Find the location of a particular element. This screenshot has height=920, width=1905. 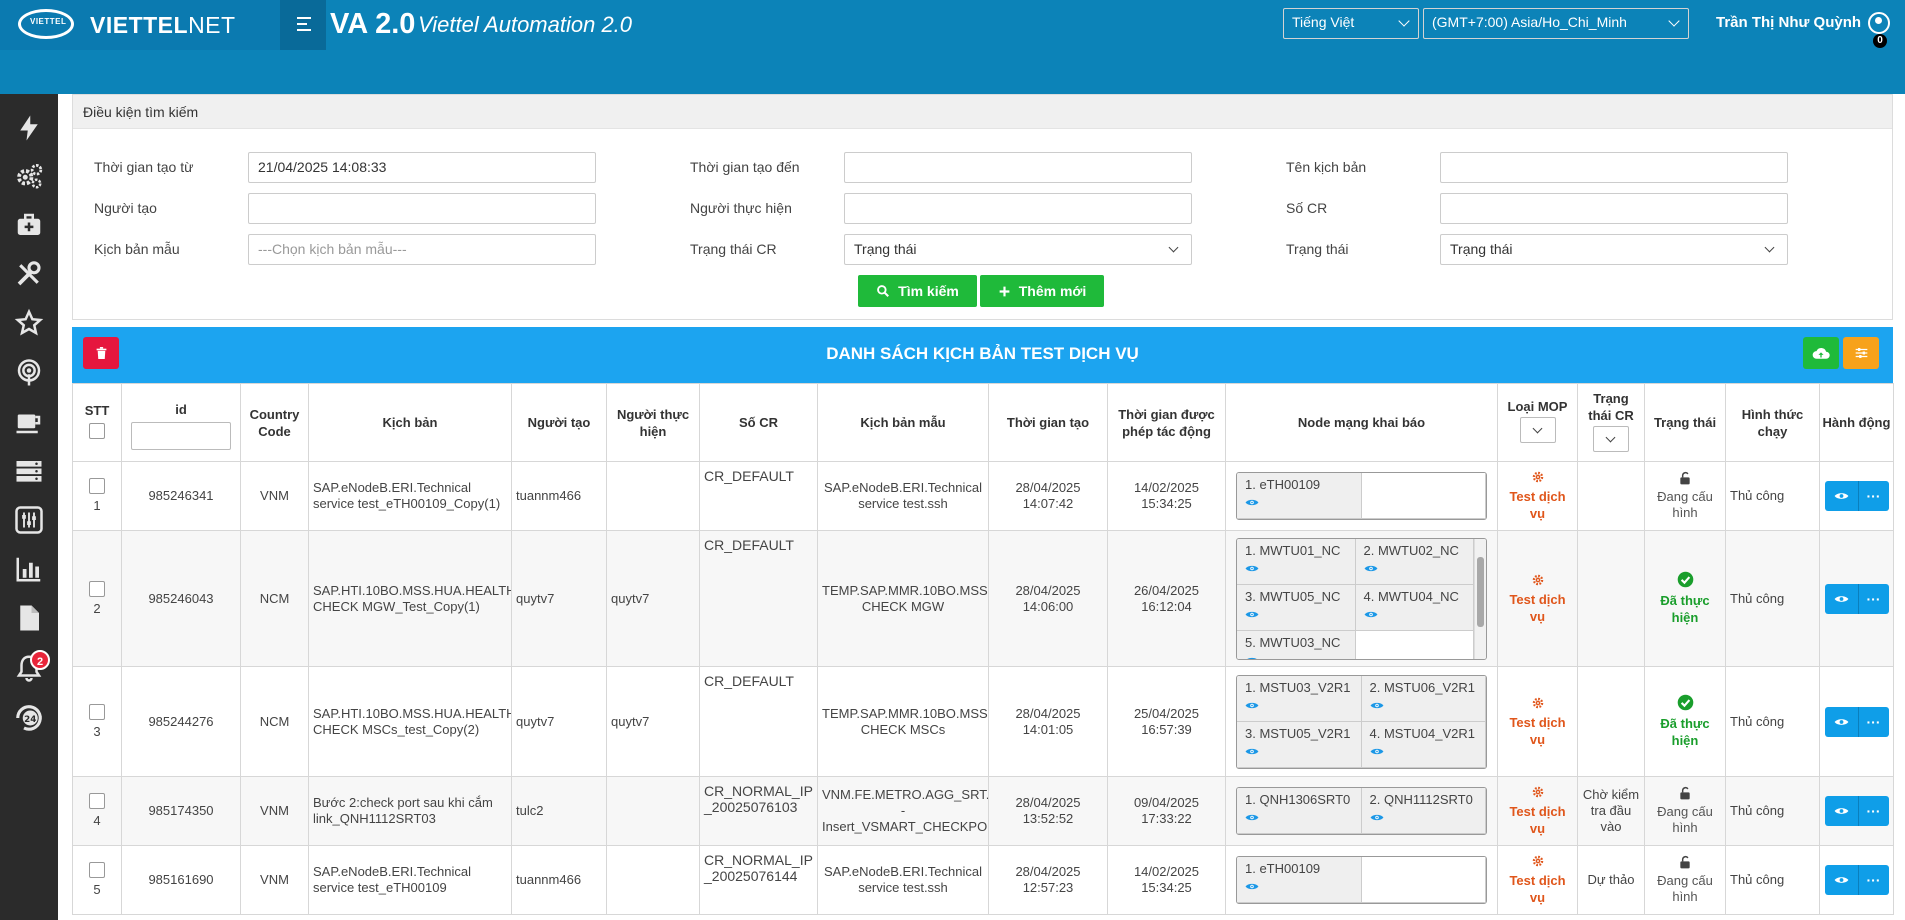

server-icon is located at coordinates (29, 471).